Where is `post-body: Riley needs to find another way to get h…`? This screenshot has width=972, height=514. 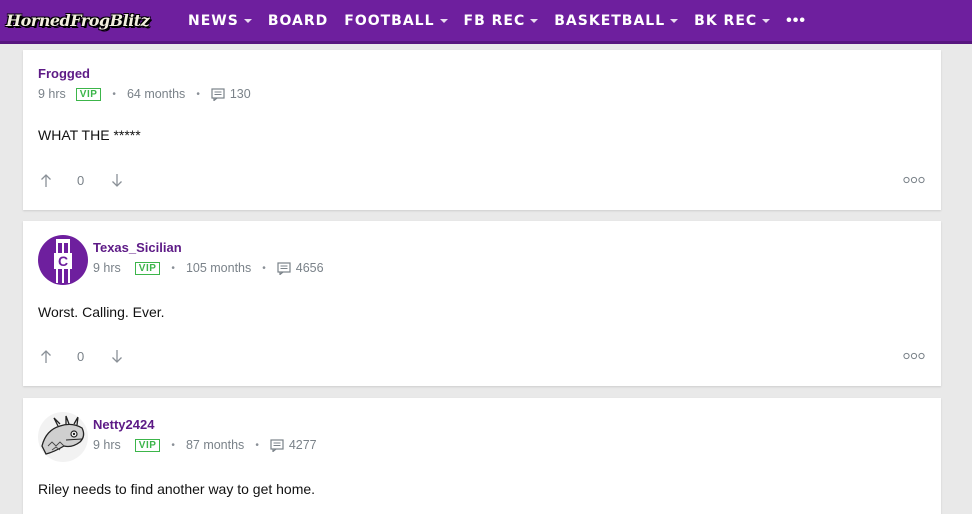
post-body: Riley needs to find another way to get h… is located at coordinates (177, 489).